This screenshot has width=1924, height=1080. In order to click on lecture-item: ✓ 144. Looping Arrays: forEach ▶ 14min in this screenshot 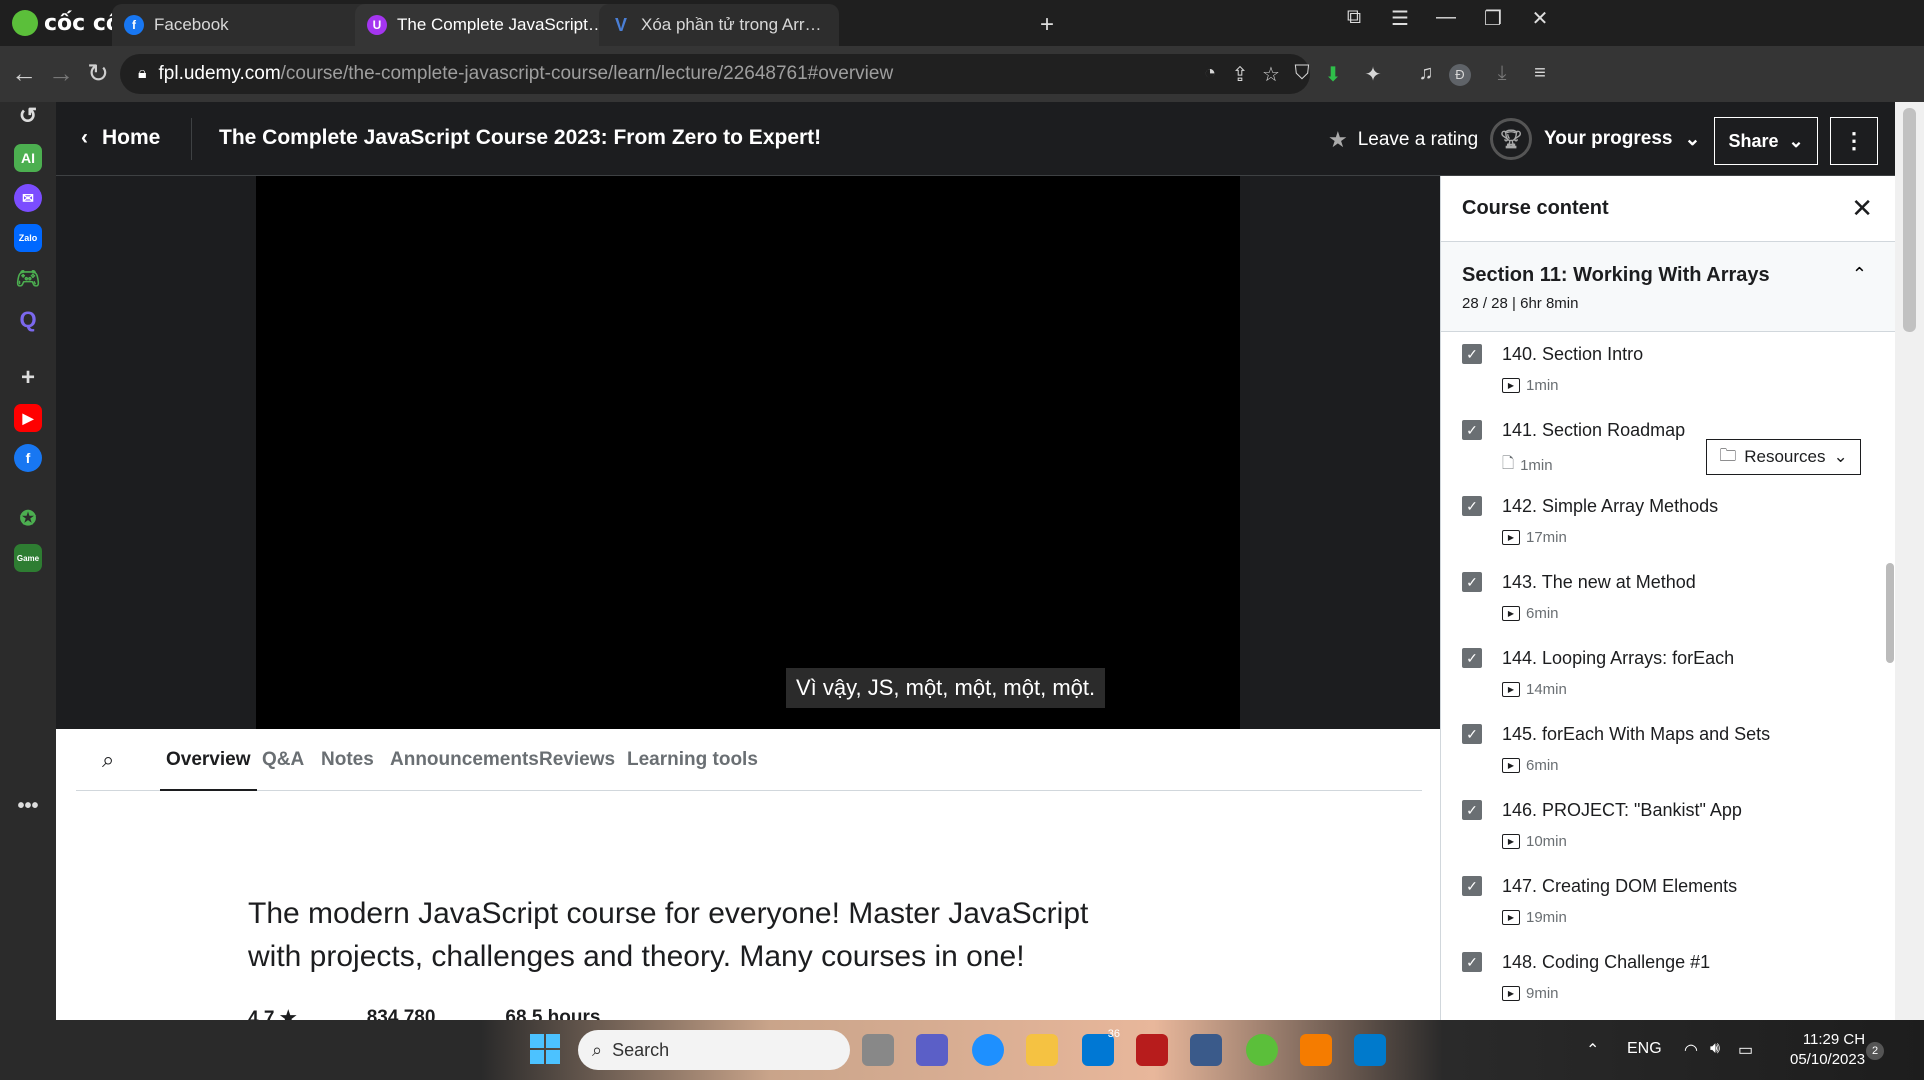, I will do `click(1668, 674)`.